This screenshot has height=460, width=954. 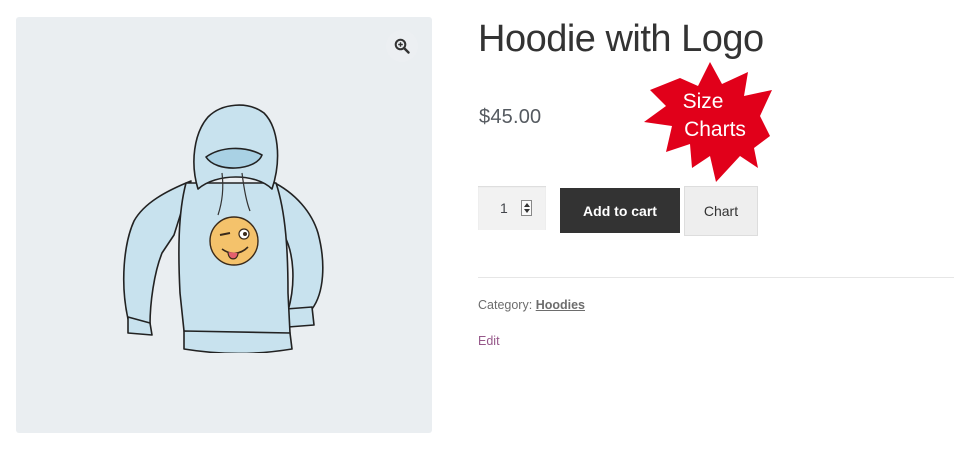 I want to click on product-category: Category: Hoodies, so click(x=531, y=305).